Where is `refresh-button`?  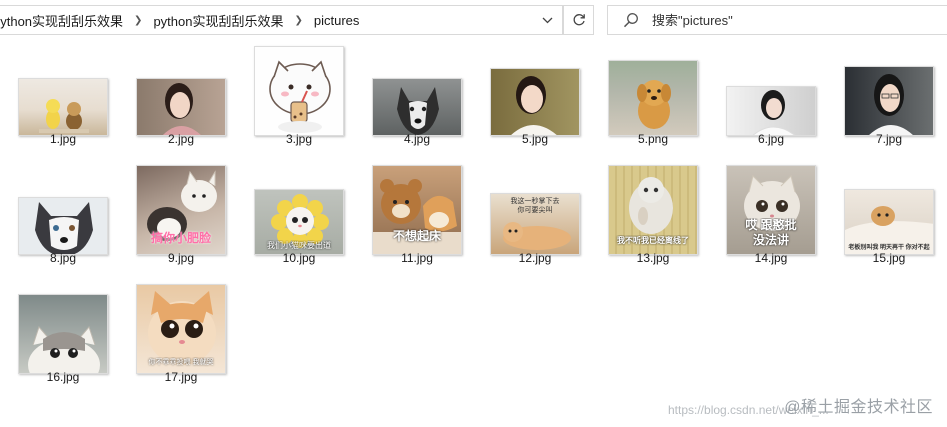 refresh-button is located at coordinates (578, 20).